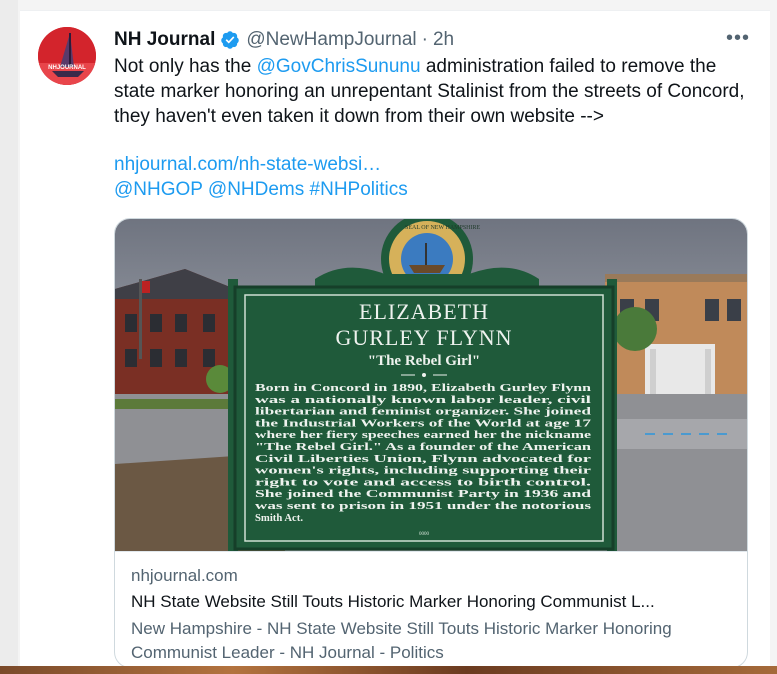  I want to click on text-part-1: Not only has the, so click(185, 66).